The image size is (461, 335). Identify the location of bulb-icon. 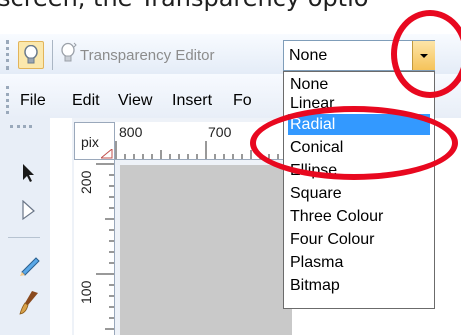
(31, 54).